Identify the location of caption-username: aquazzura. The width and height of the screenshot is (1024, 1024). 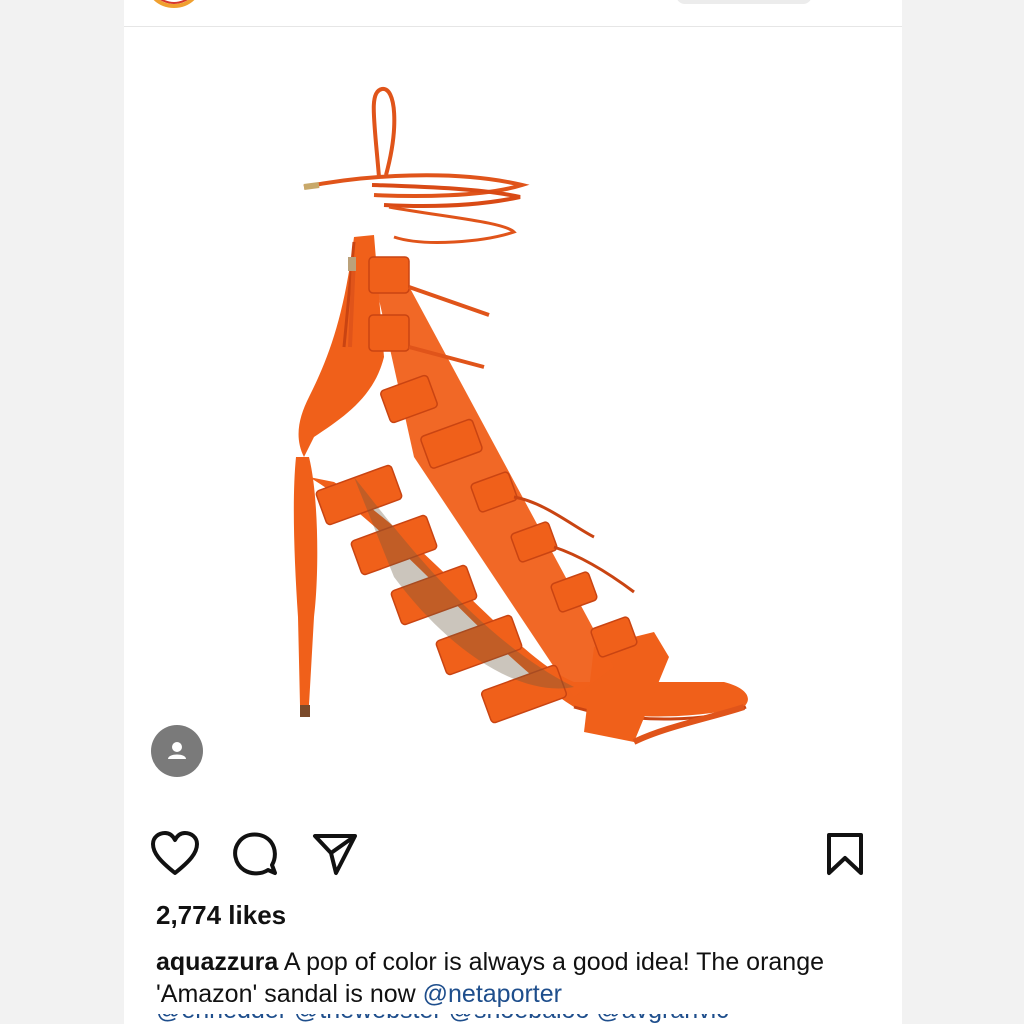
(217, 962).